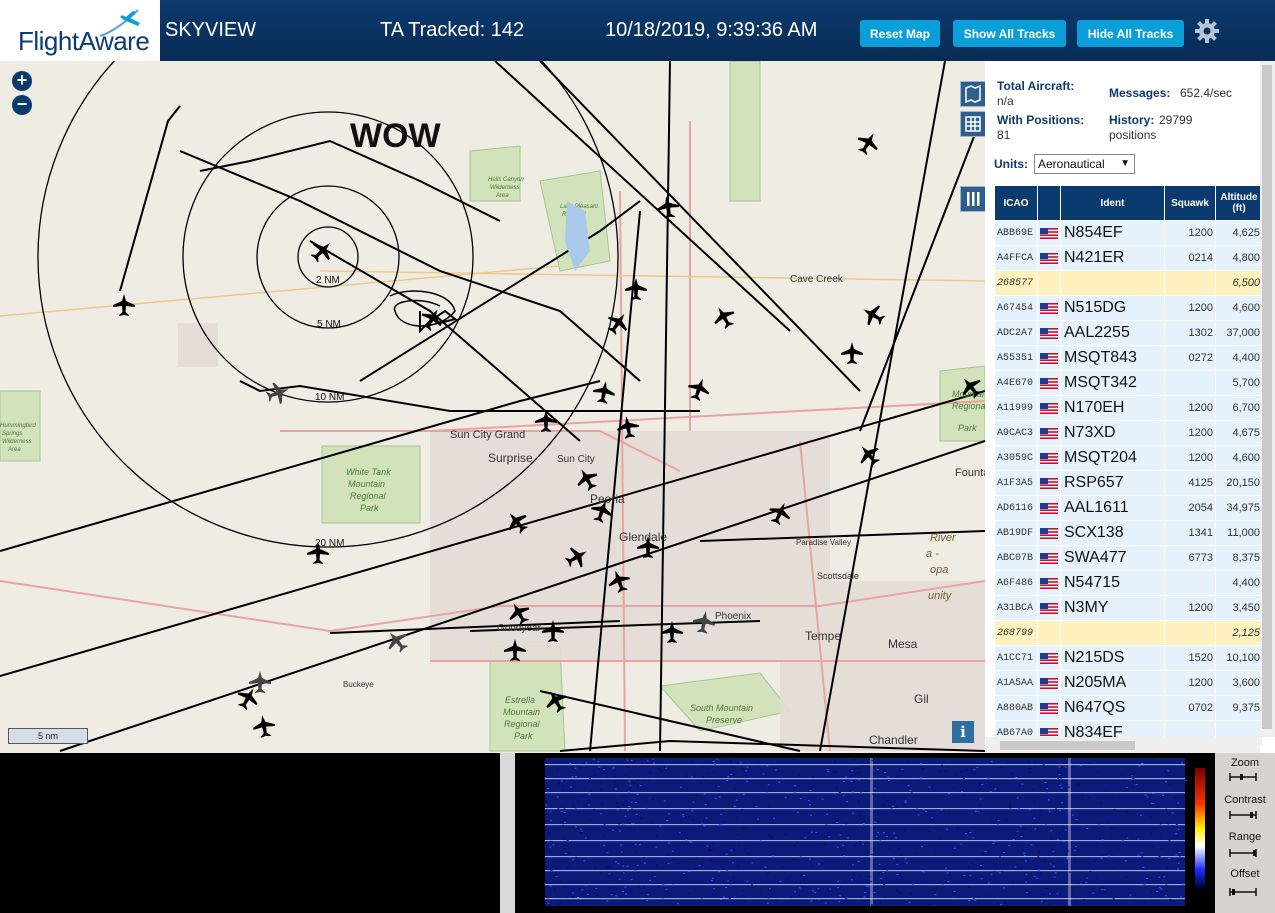 Image resolution: width=1275 pixels, height=913 pixels. Describe the element at coordinates (1128, 683) in the screenshot. I see `table-row: A1A5AA N205MA 1200 3,600` at that location.